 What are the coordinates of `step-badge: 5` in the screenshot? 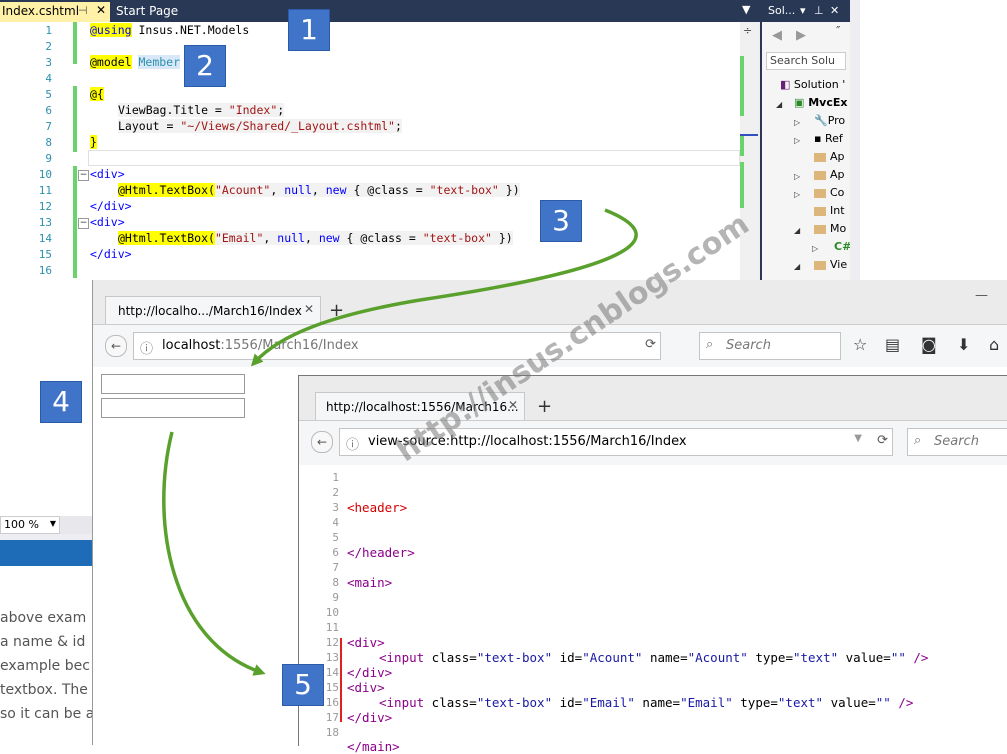 It's located at (303, 685).